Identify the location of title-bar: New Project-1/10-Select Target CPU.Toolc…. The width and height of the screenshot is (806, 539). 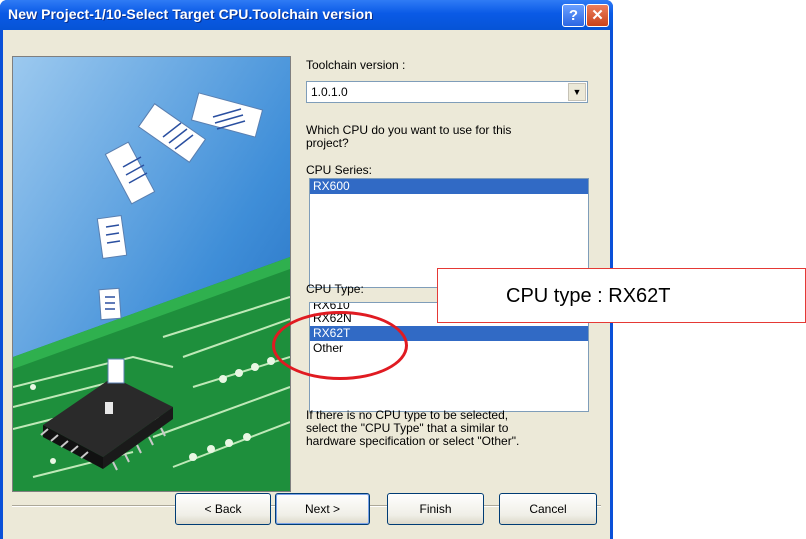
(306, 15).